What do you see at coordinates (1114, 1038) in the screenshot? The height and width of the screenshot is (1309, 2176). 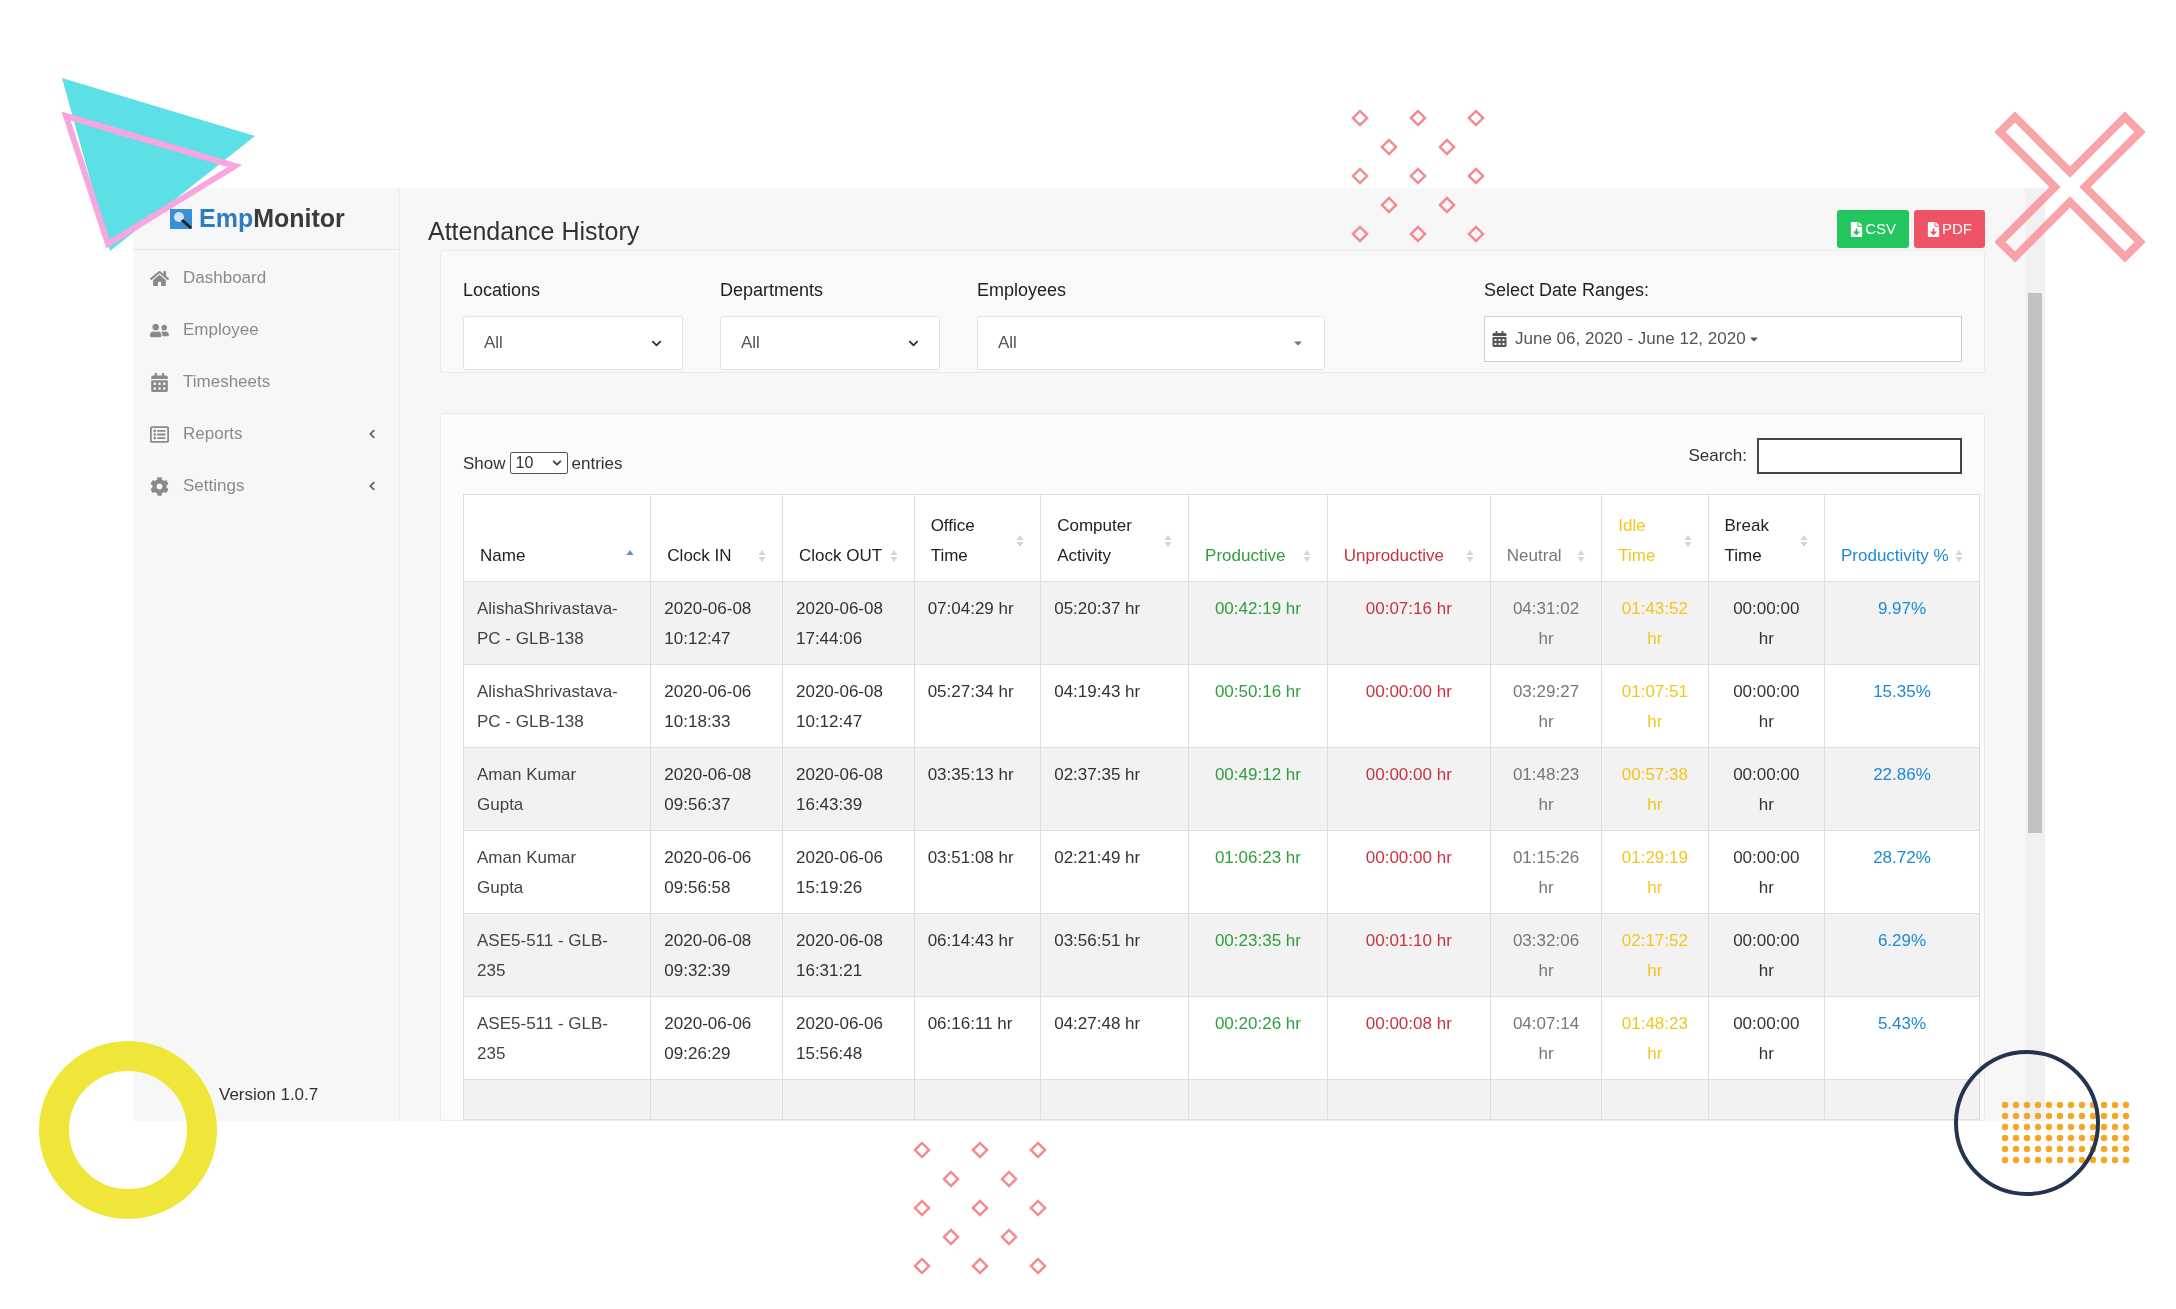 I see `table-cell: 04:27:48 hr` at bounding box center [1114, 1038].